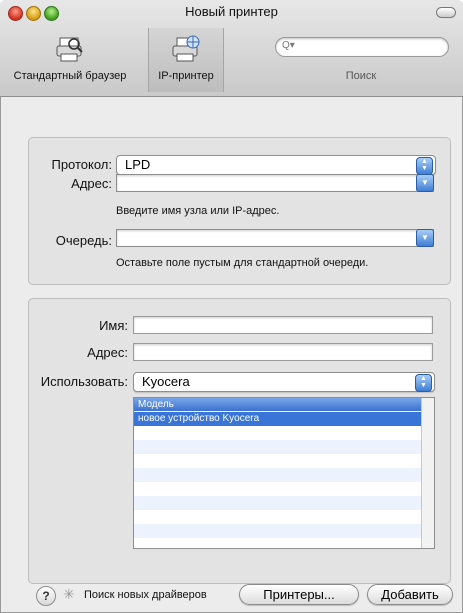 The height and width of the screenshot is (613, 463). What do you see at coordinates (231, 11) in the screenshot?
I see `window-title: Новый принтер` at bounding box center [231, 11].